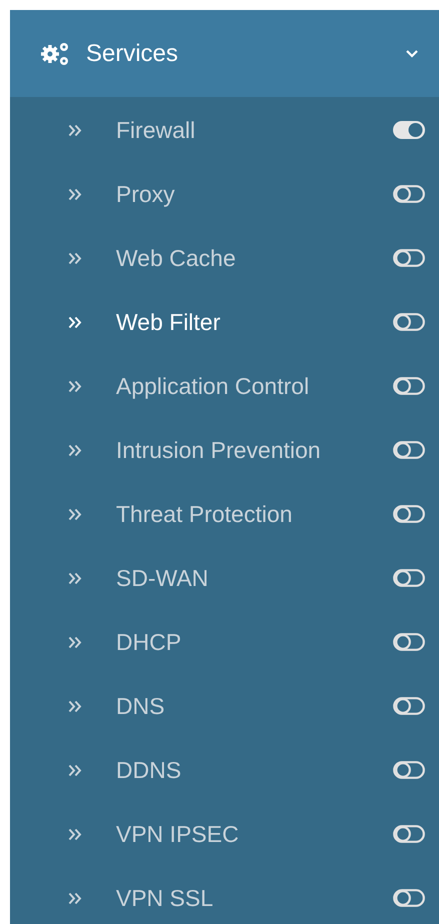 The height and width of the screenshot is (924, 439). What do you see at coordinates (254, 386) in the screenshot?
I see `menu-item: Application Control` at bounding box center [254, 386].